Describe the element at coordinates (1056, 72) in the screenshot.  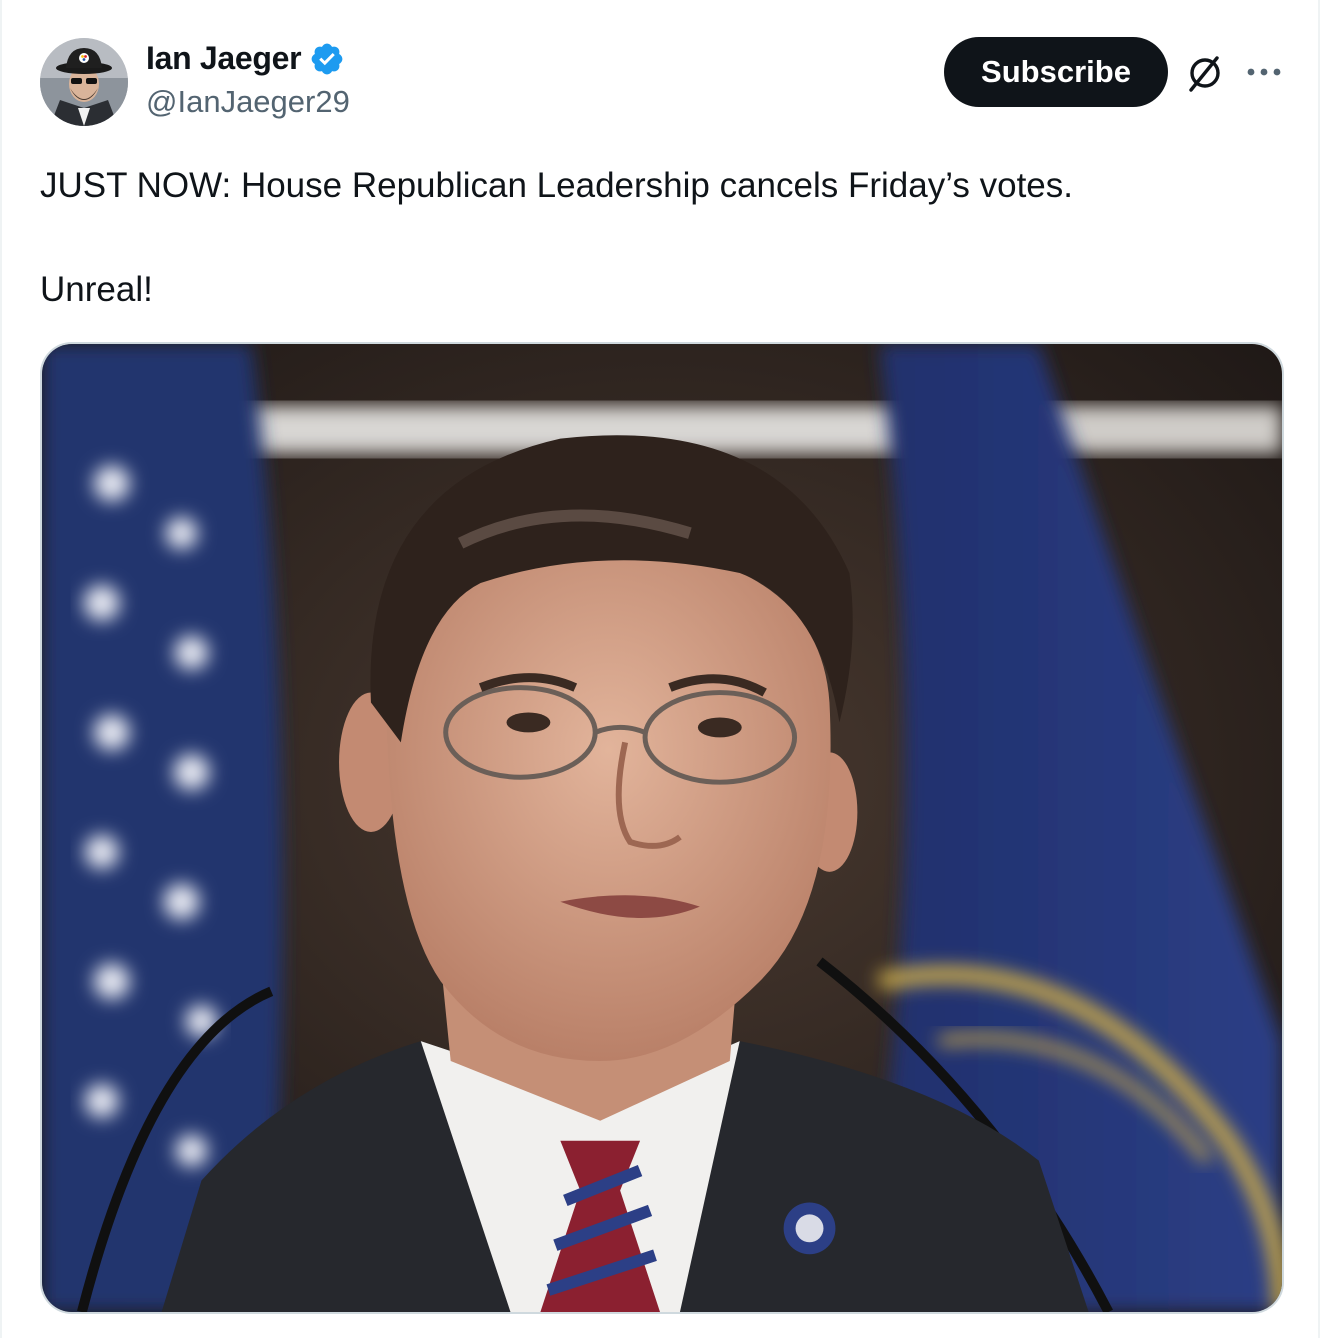
I see `subscribe-button: Subscribe` at that location.